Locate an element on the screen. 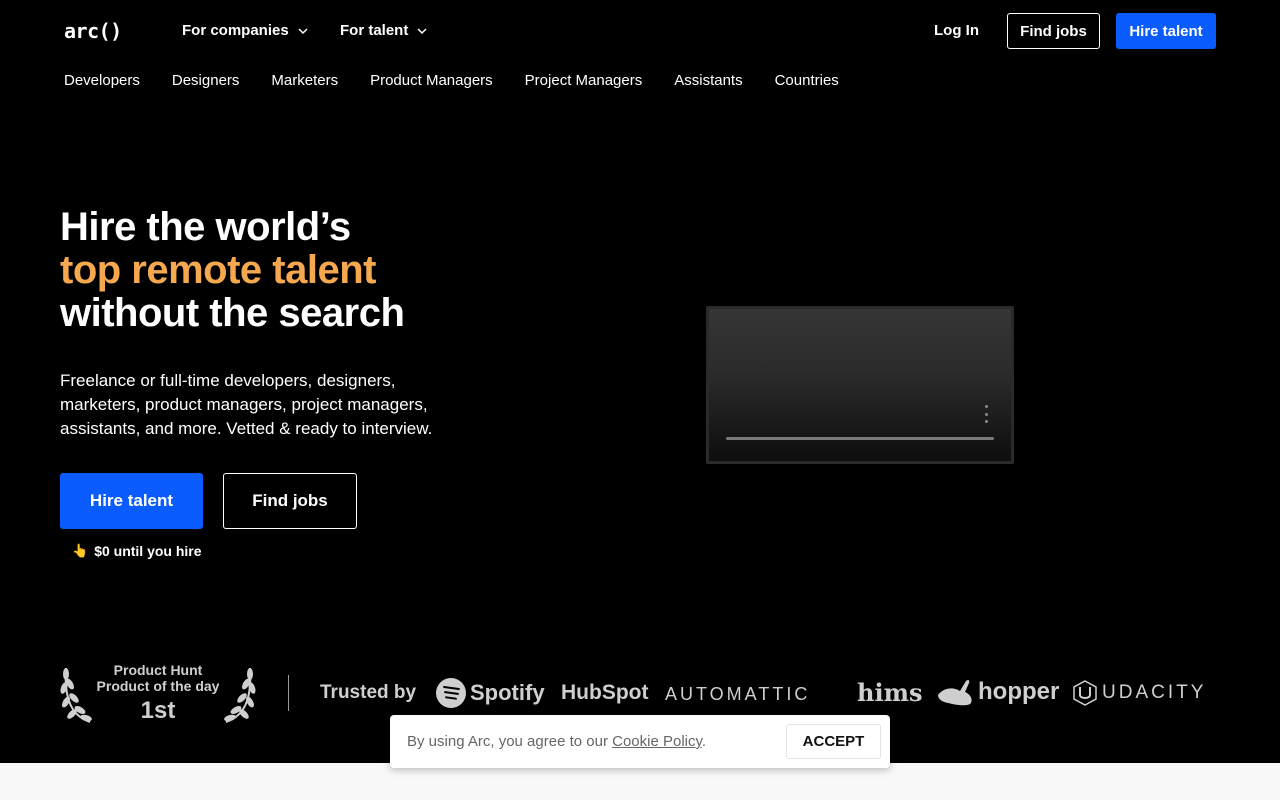  automattic-logo: AUTOMATTIC is located at coordinates (738, 694).